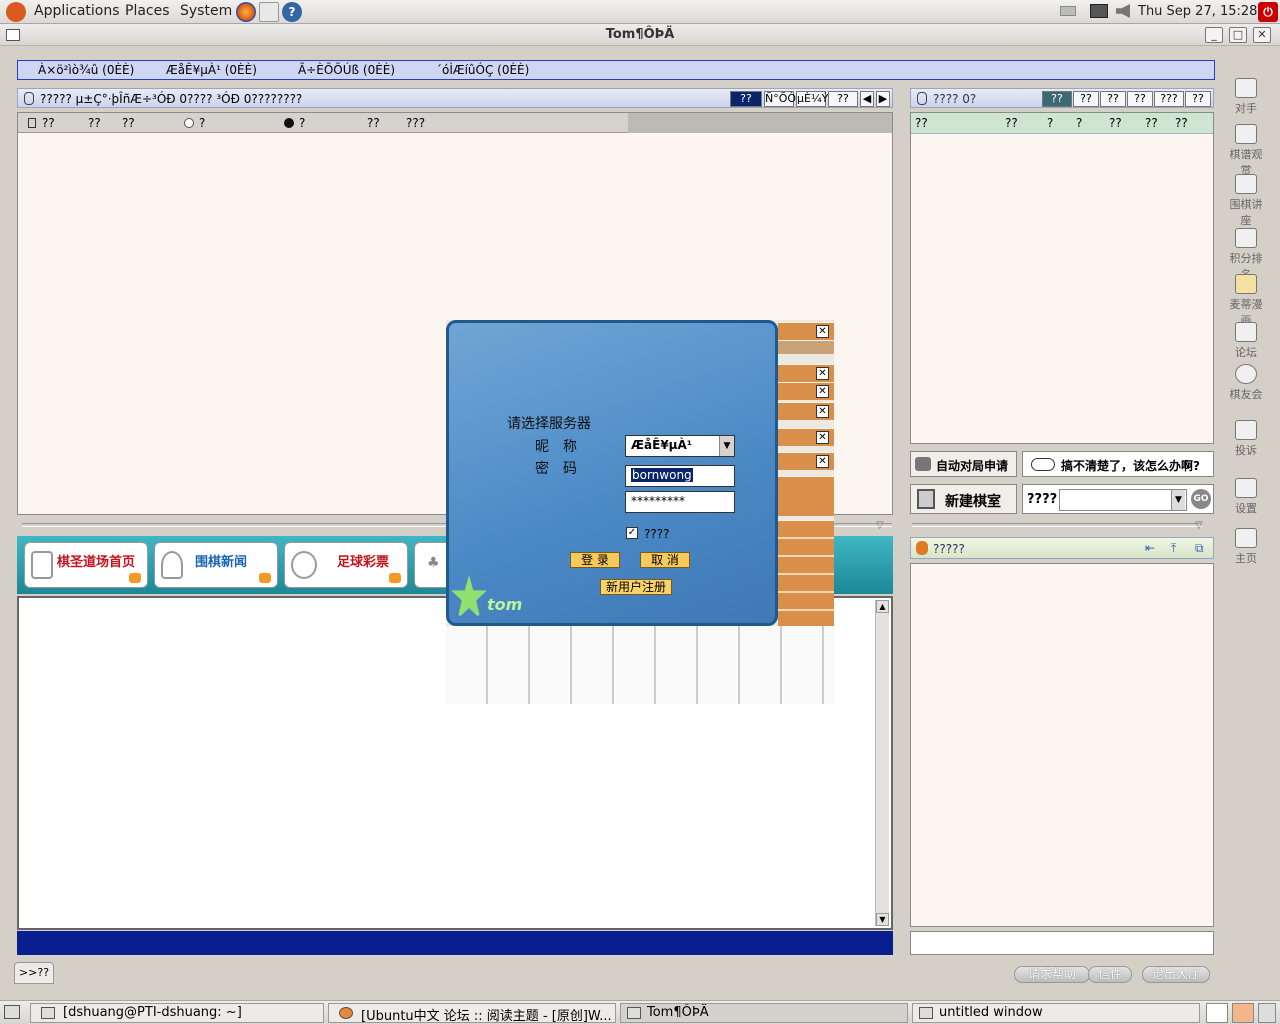 This screenshot has height=1024, width=1280. I want to click on status-tab: >>??, so click(34, 973).